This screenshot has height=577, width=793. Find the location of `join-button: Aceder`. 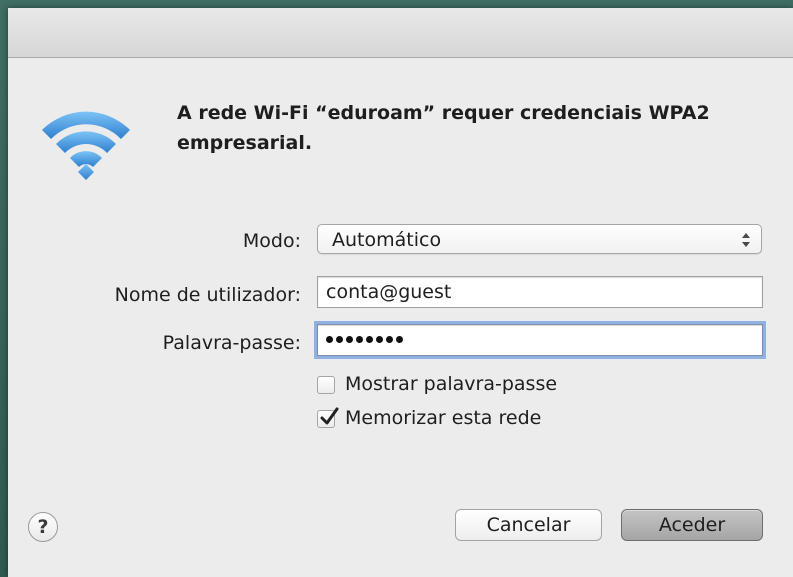

join-button: Aceder is located at coordinates (692, 525).